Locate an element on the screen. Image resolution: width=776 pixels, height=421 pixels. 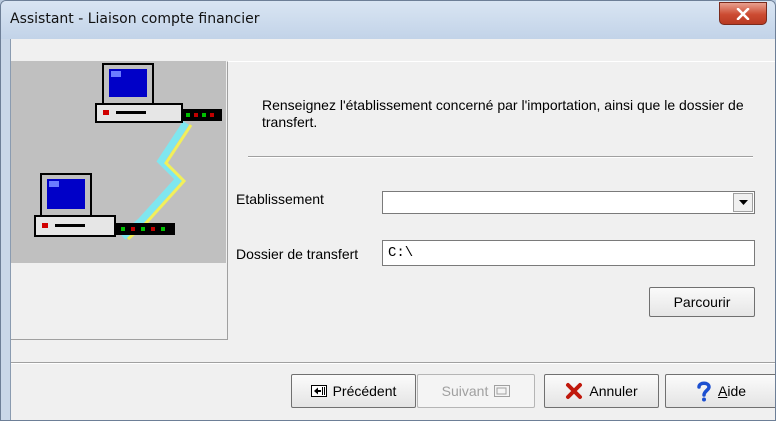
next-label: Suivant is located at coordinates (465, 391).